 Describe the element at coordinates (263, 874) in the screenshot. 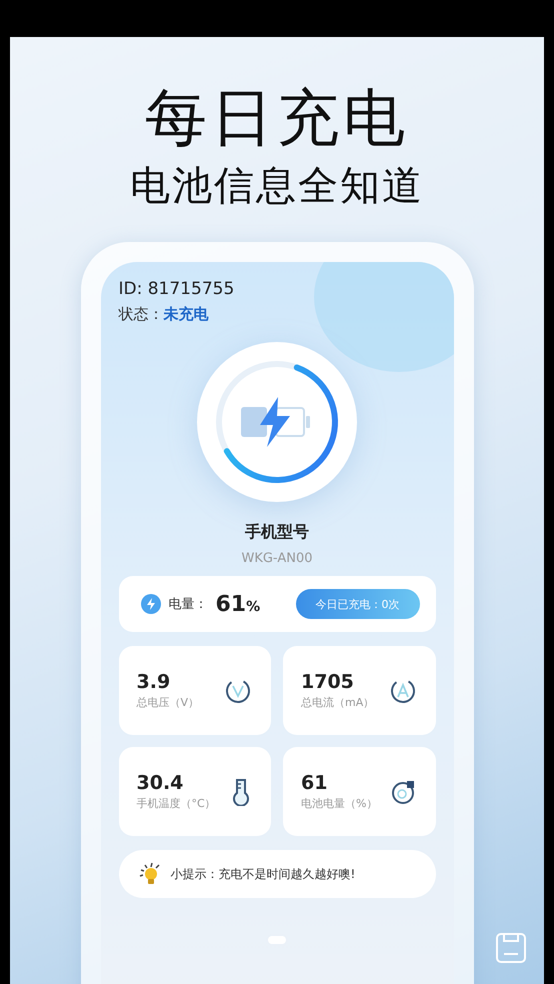

I see `tip-text: 小提示：充电不是时间越久越好噢!` at that location.